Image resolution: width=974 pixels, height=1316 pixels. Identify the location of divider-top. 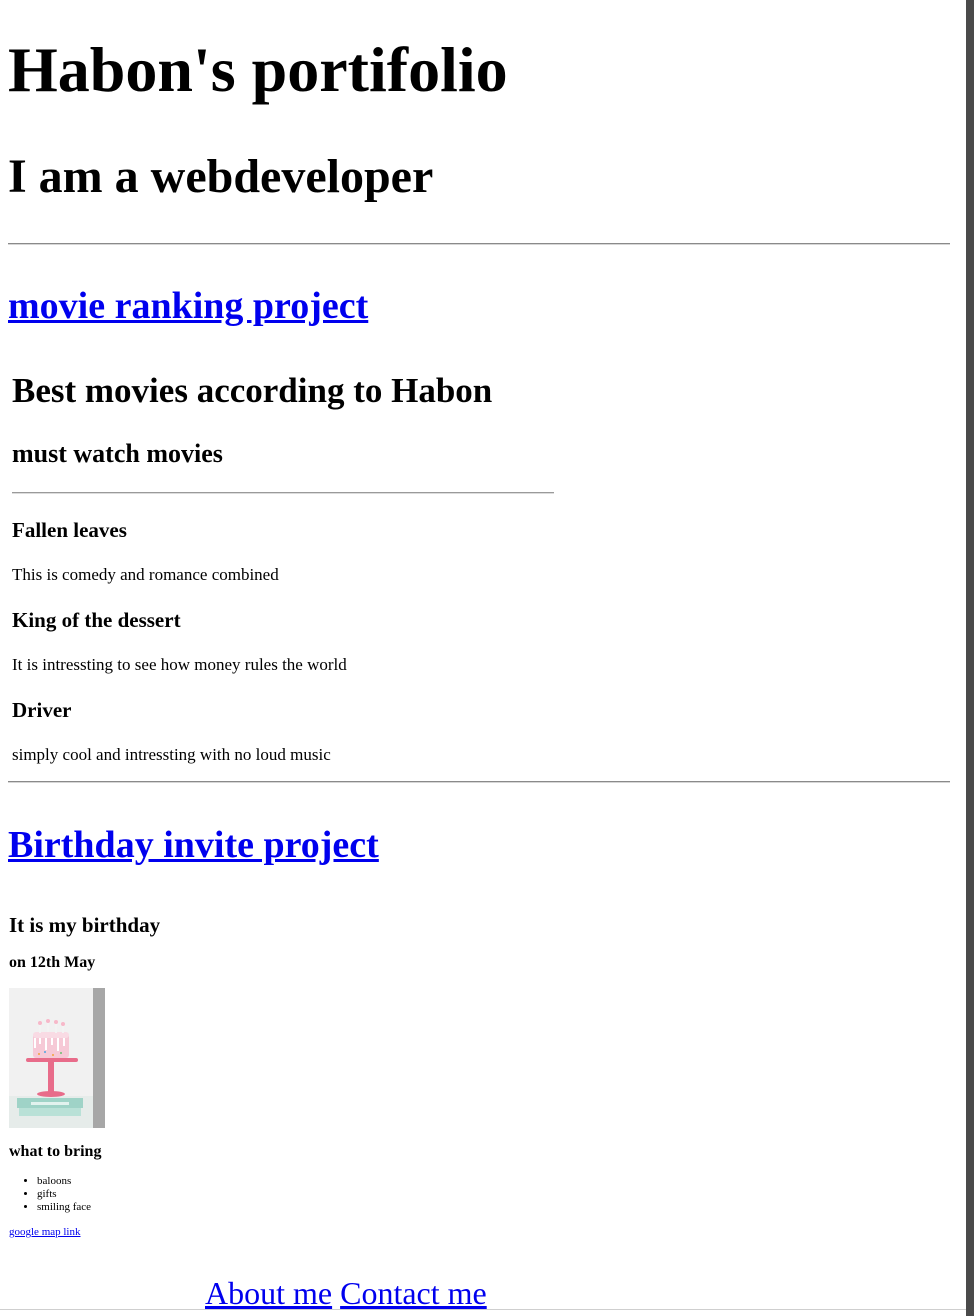
(479, 244).